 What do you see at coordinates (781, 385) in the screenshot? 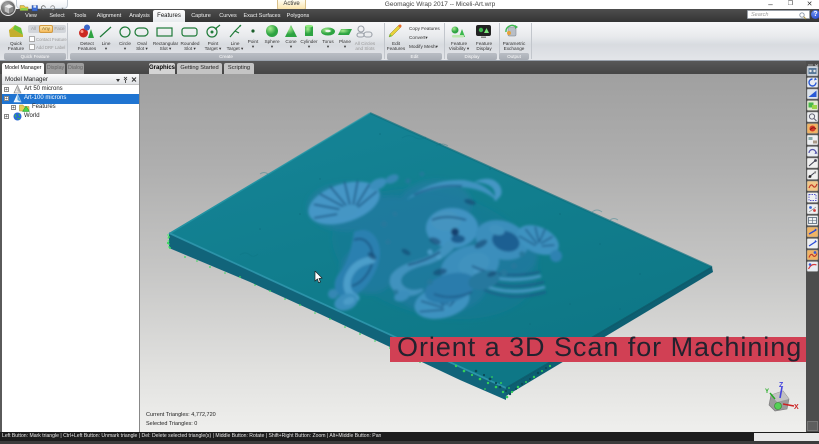
I see `svg-text: Z` at bounding box center [781, 385].